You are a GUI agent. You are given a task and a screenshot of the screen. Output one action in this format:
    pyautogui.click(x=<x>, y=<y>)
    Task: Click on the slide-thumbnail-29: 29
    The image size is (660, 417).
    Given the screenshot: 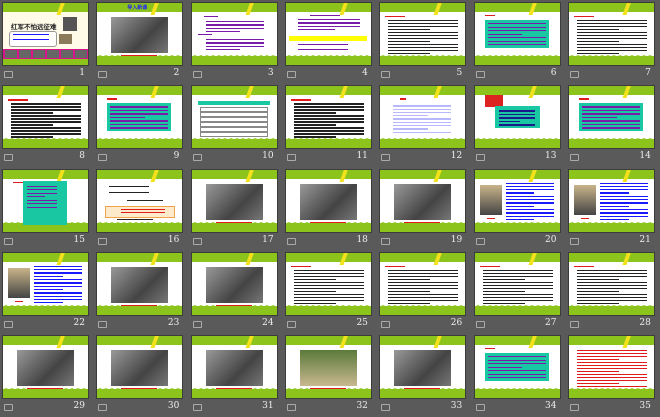 What is the action you would take?
    pyautogui.click(x=45, y=376)
    